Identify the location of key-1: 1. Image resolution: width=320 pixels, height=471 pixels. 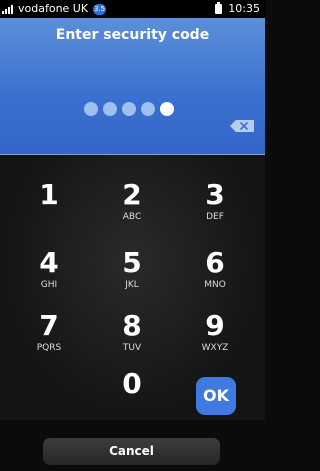
(49, 200).